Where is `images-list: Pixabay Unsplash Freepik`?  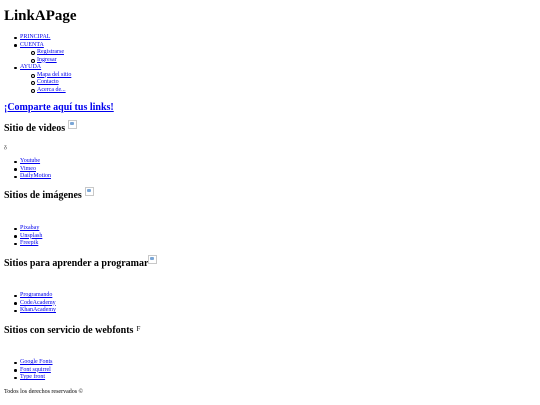
images-list: Pixabay Unsplash Freepik is located at coordinates (27, 236).